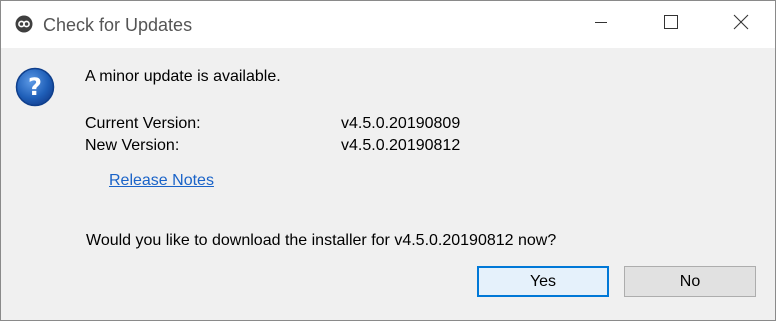  Describe the element at coordinates (118, 25) in the screenshot. I see `window-title: Check for Updates` at that location.